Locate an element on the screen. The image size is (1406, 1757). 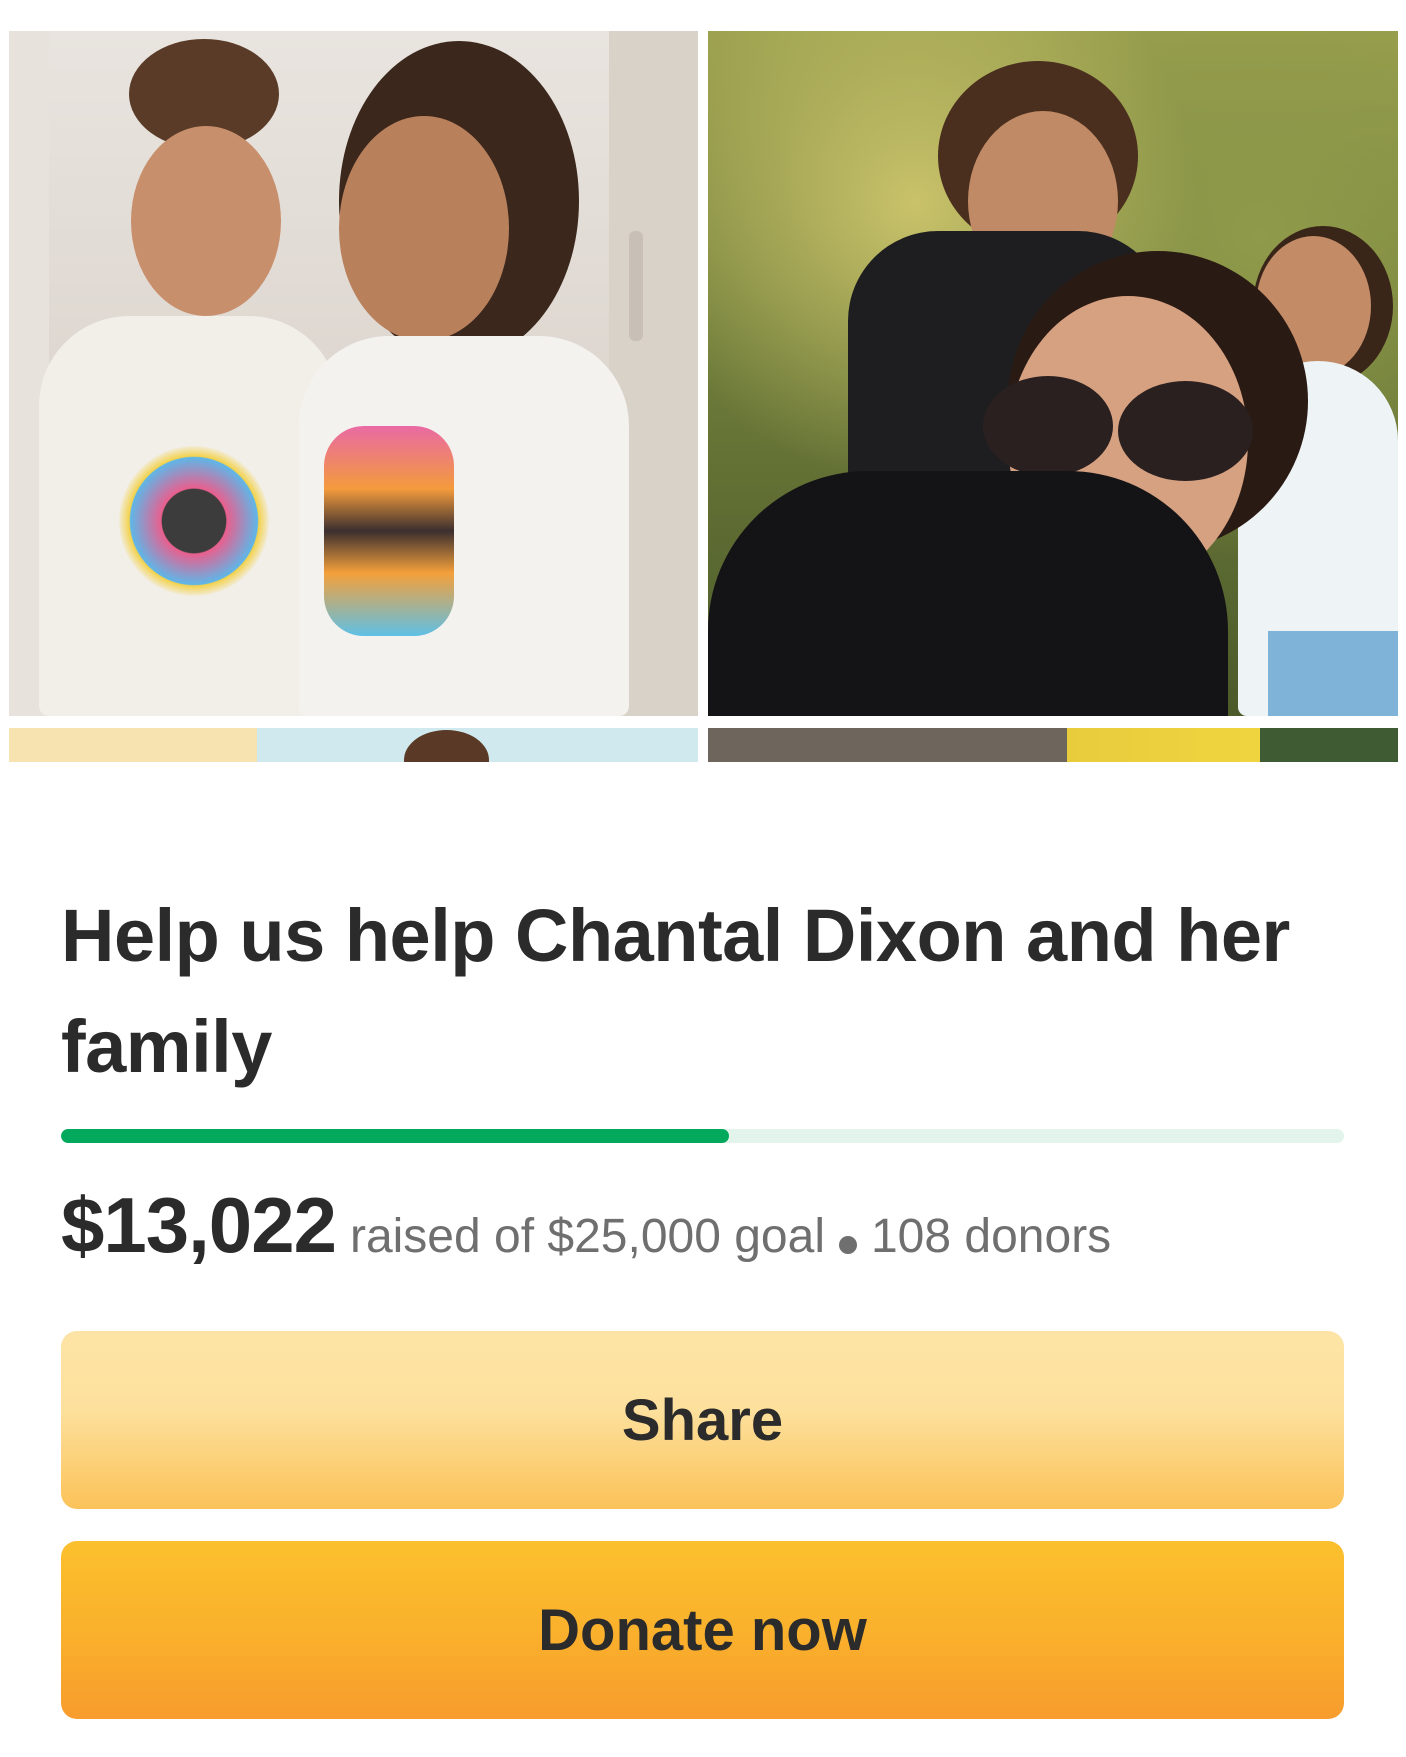
donor-count: 108 donors is located at coordinates (991, 1236).